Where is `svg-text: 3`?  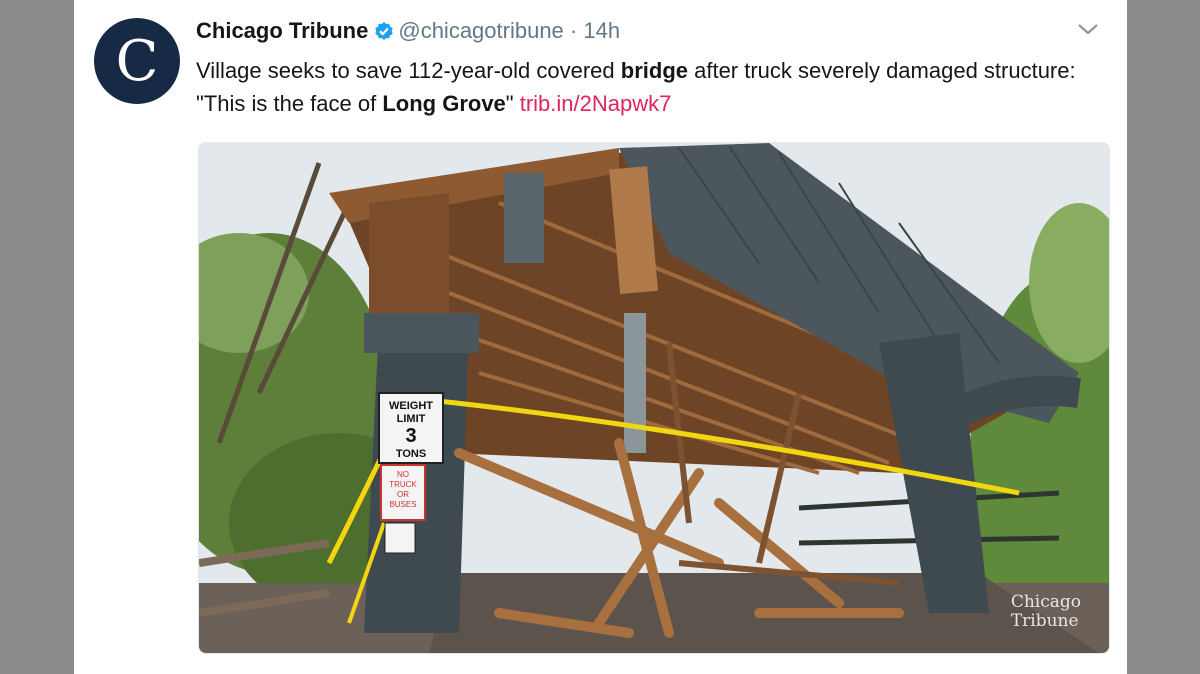
svg-text: 3 is located at coordinates (410, 436).